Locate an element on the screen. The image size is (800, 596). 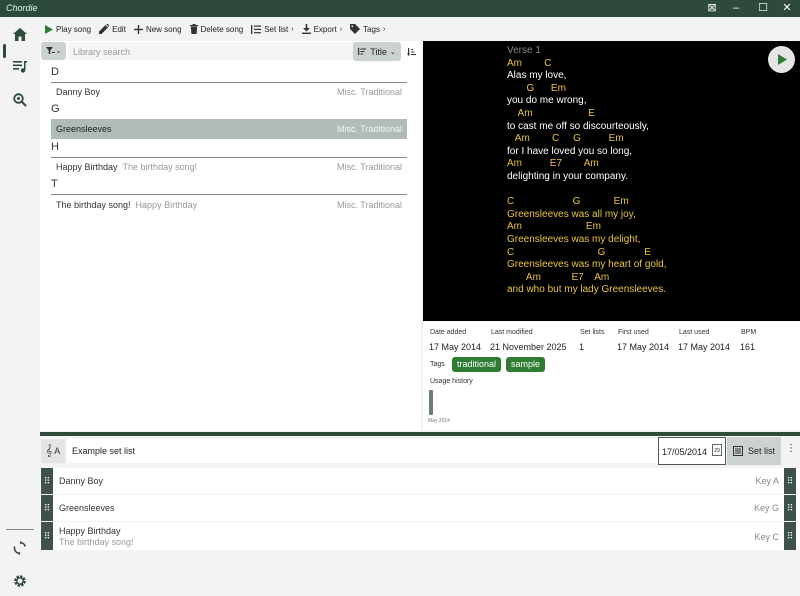
song-subtitle: The birthday song! is located at coordinates (160, 167).